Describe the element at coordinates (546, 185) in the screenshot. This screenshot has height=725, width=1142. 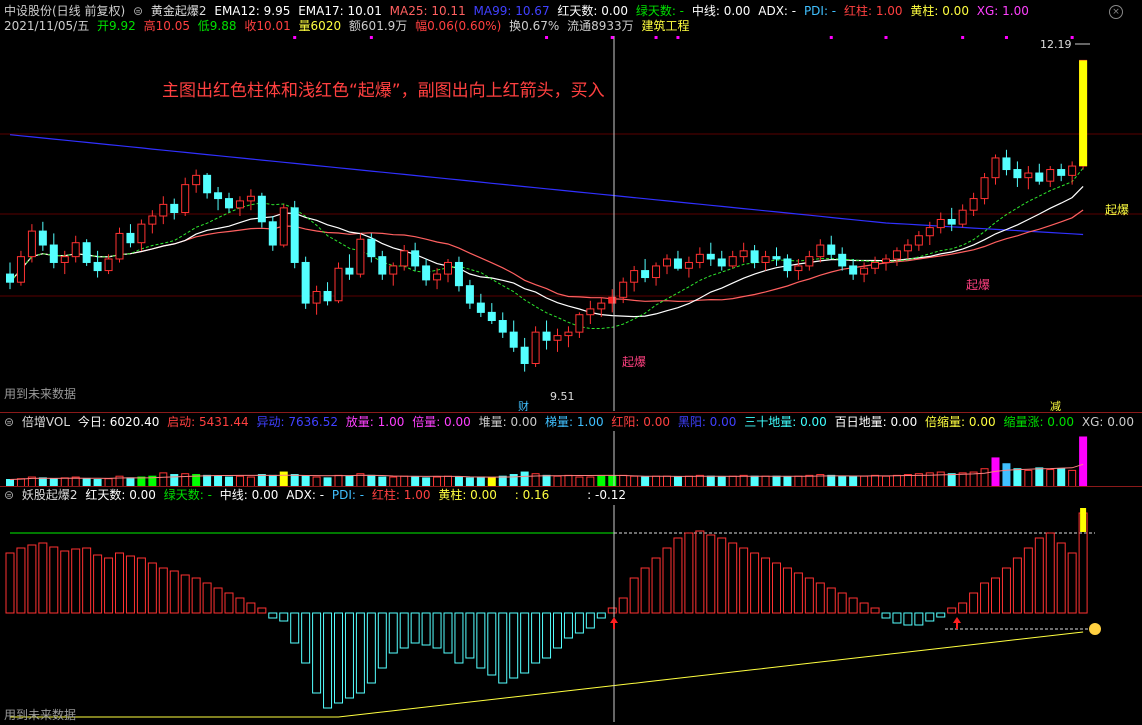
I see `ma99-line` at that location.